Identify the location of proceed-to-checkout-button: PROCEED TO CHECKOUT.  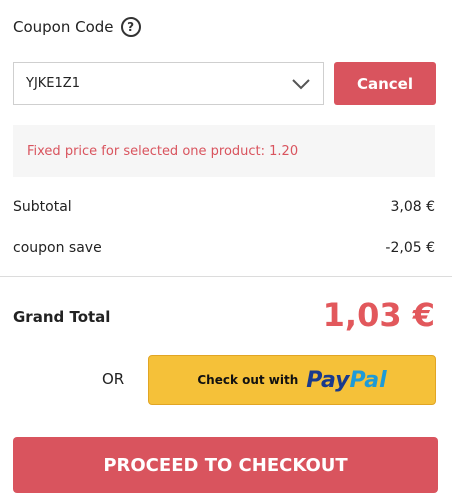
(225, 465).